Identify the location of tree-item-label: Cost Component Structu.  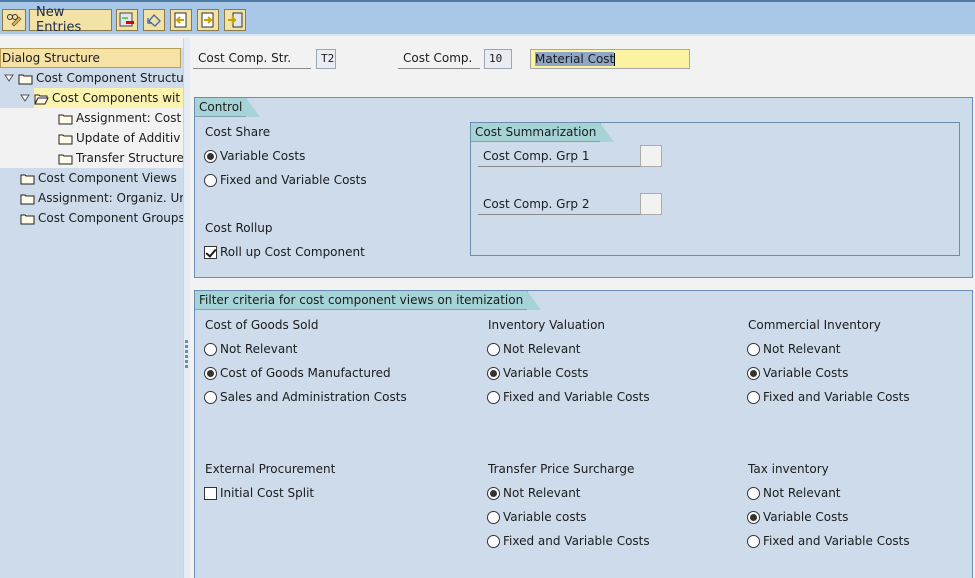
(110, 78).